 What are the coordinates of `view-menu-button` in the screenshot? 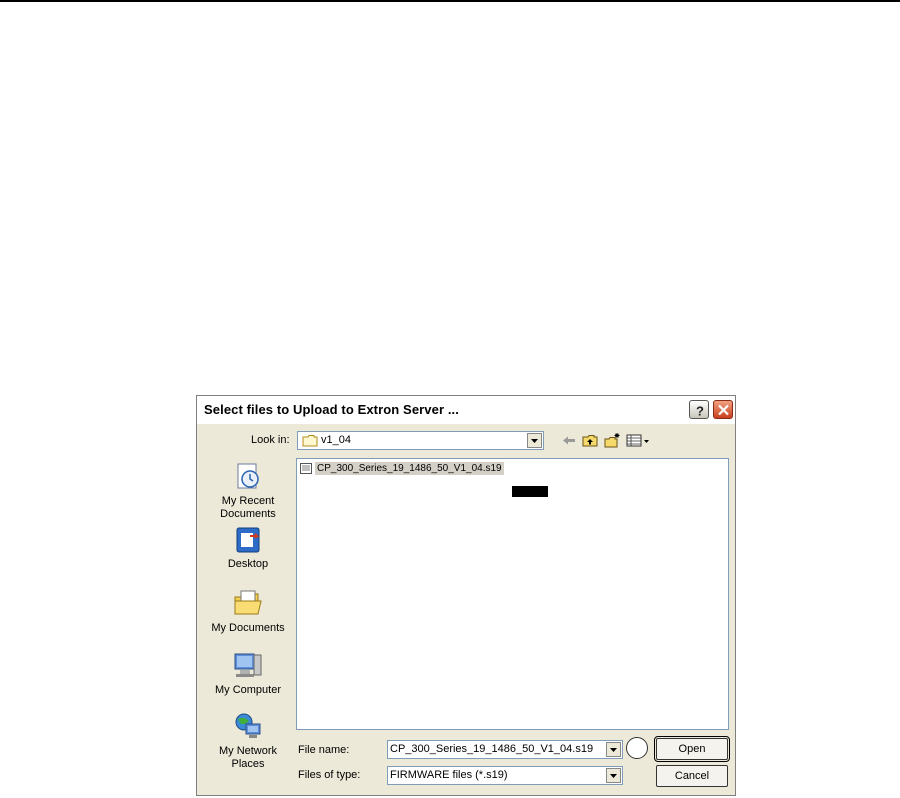 It's located at (638, 440).